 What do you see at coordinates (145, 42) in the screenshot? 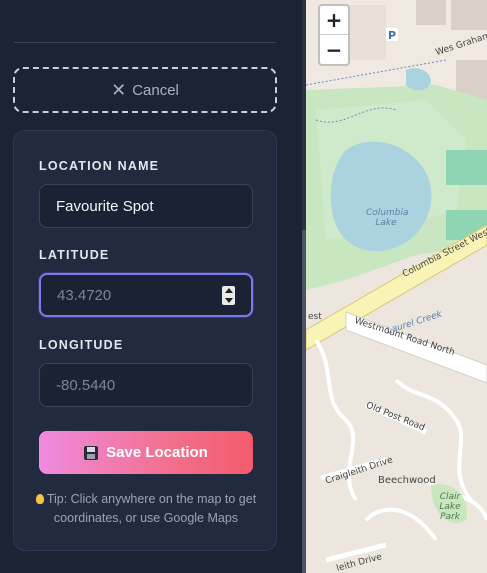
I see `divider` at bounding box center [145, 42].